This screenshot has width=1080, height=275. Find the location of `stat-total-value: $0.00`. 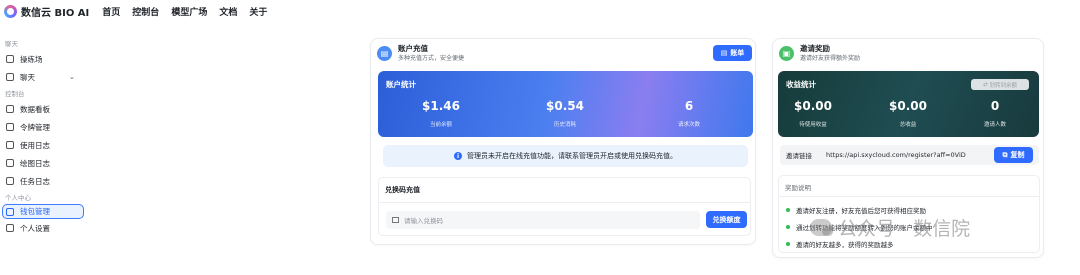

stat-total-value: $0.00 is located at coordinates (908, 106).